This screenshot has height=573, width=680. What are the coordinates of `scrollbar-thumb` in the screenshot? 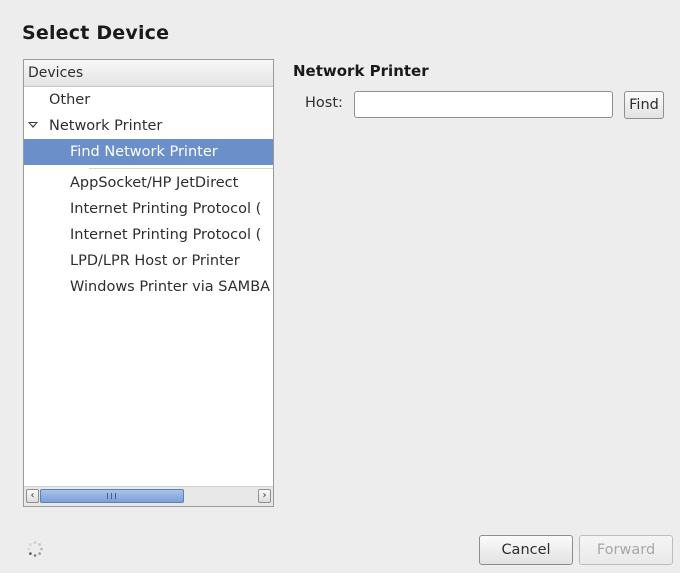 It's located at (112, 496).